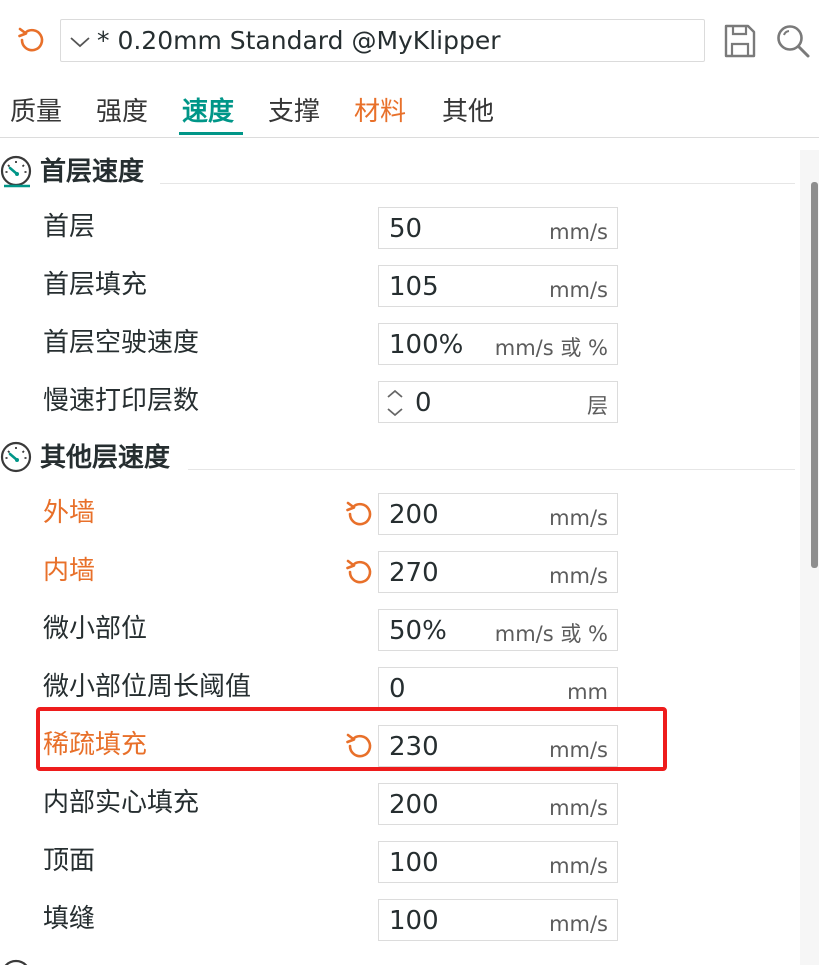 This screenshot has height=965, width=819. Describe the element at coordinates (95, 285) in the screenshot. I see `setting-label: 首层填充` at that location.